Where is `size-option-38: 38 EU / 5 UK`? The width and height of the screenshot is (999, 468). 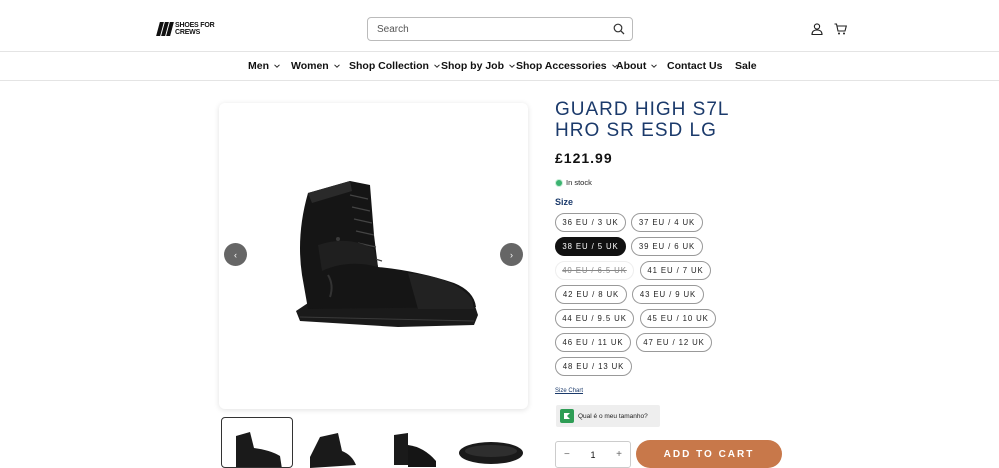
size-option-38: 38 EU / 5 UK is located at coordinates (590, 246).